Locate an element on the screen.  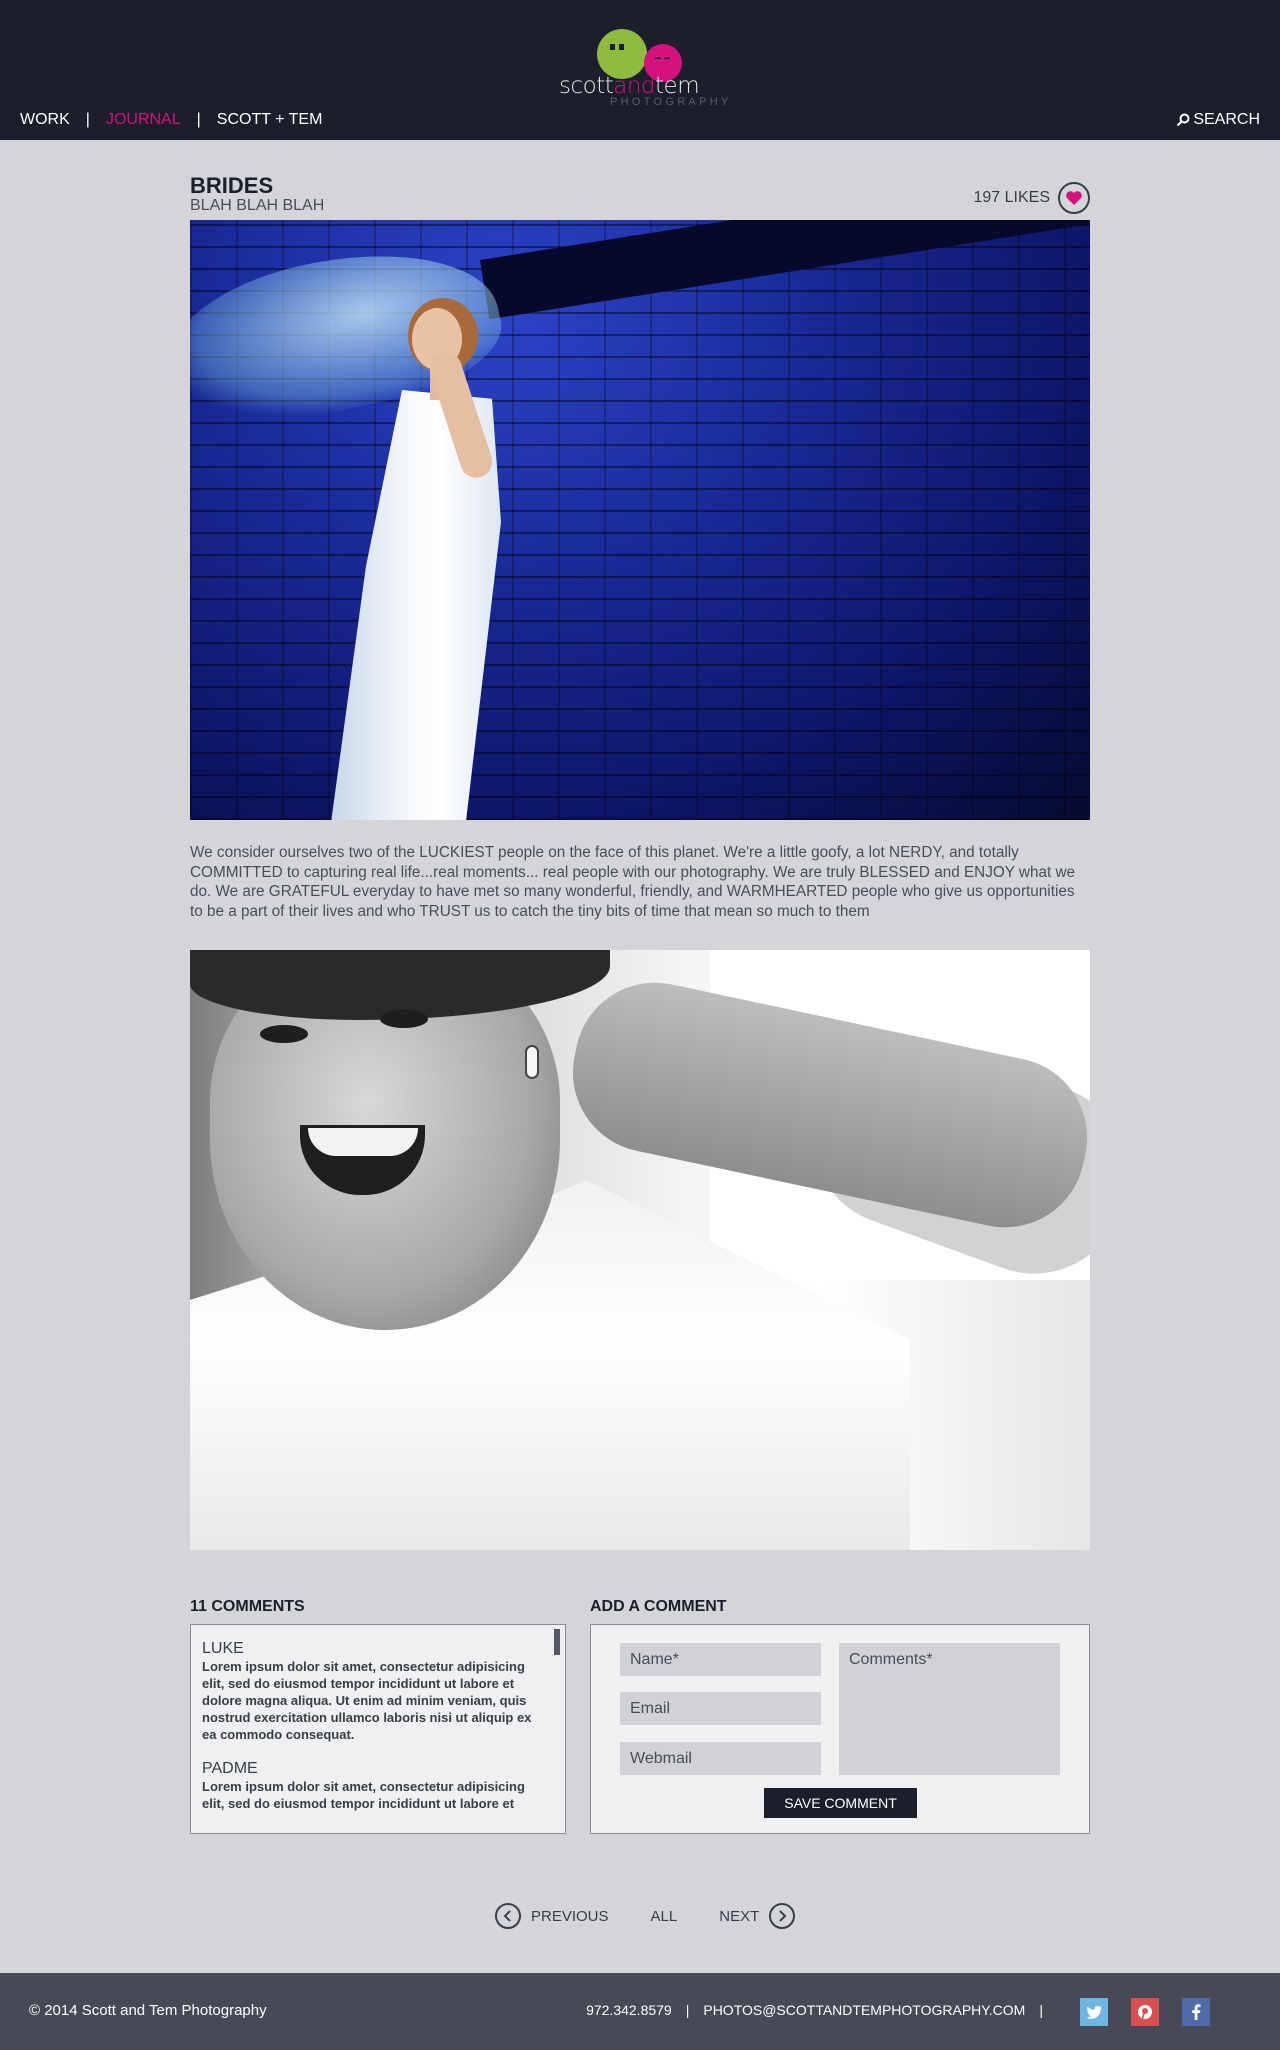
post-pager: PREVIOUS ALL NEXT is located at coordinates (645, 1916).